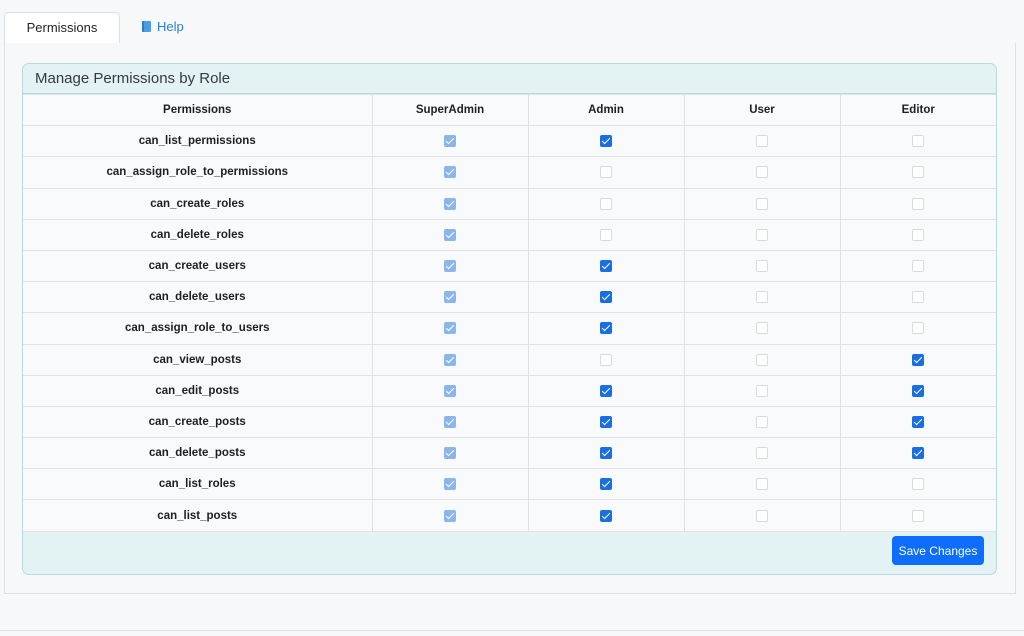 The image size is (1024, 636). What do you see at coordinates (509, 79) in the screenshot?
I see `card-title: Manage Permissions by Role` at bounding box center [509, 79].